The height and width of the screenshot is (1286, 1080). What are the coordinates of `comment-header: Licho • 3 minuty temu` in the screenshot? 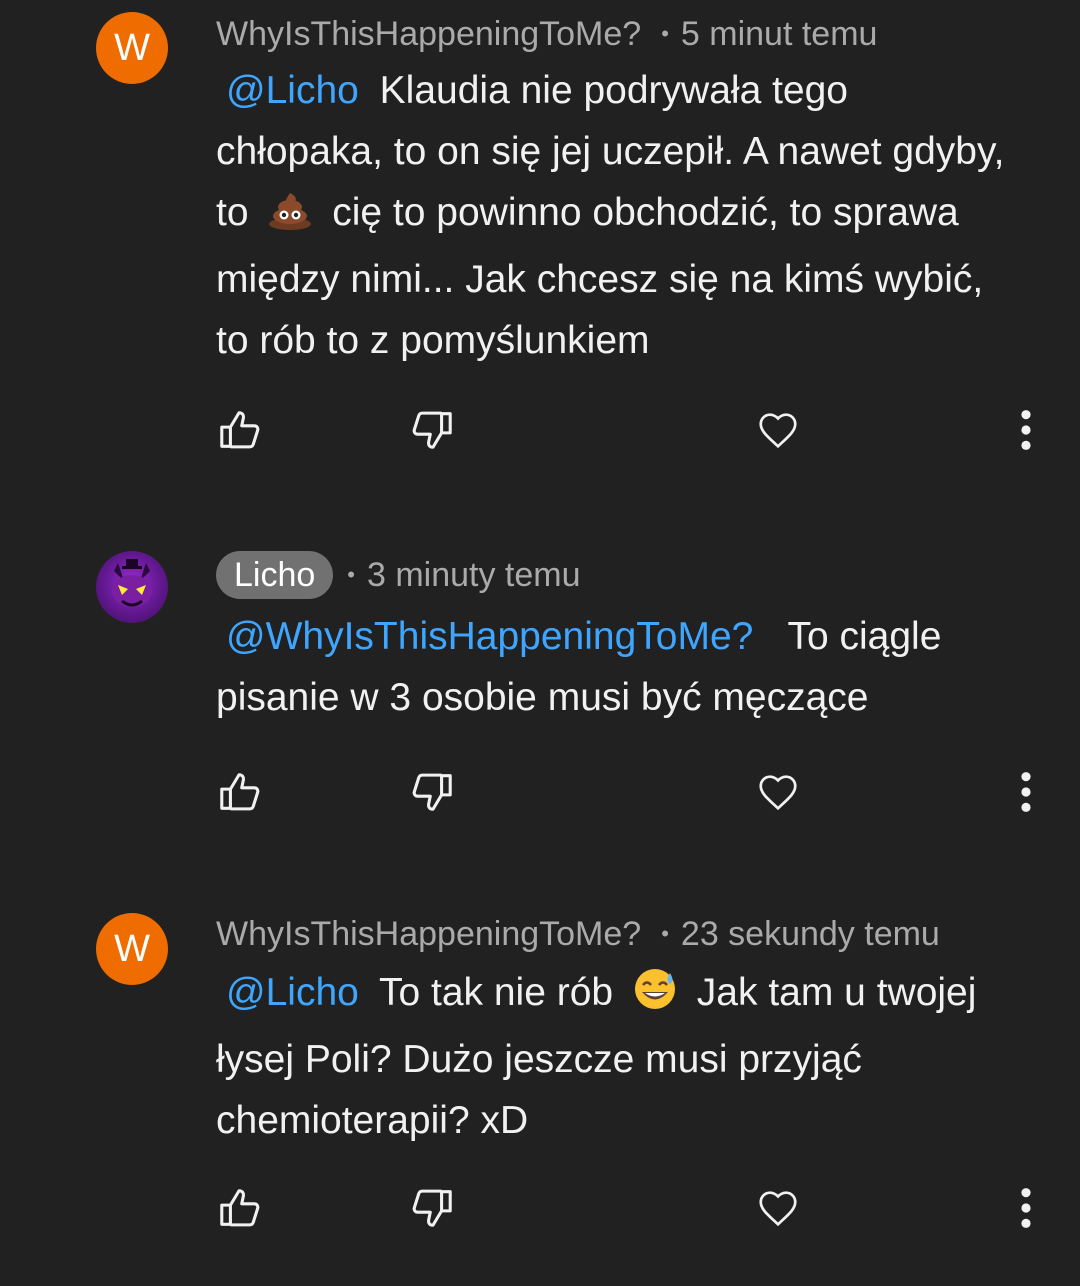 It's located at (398, 575).